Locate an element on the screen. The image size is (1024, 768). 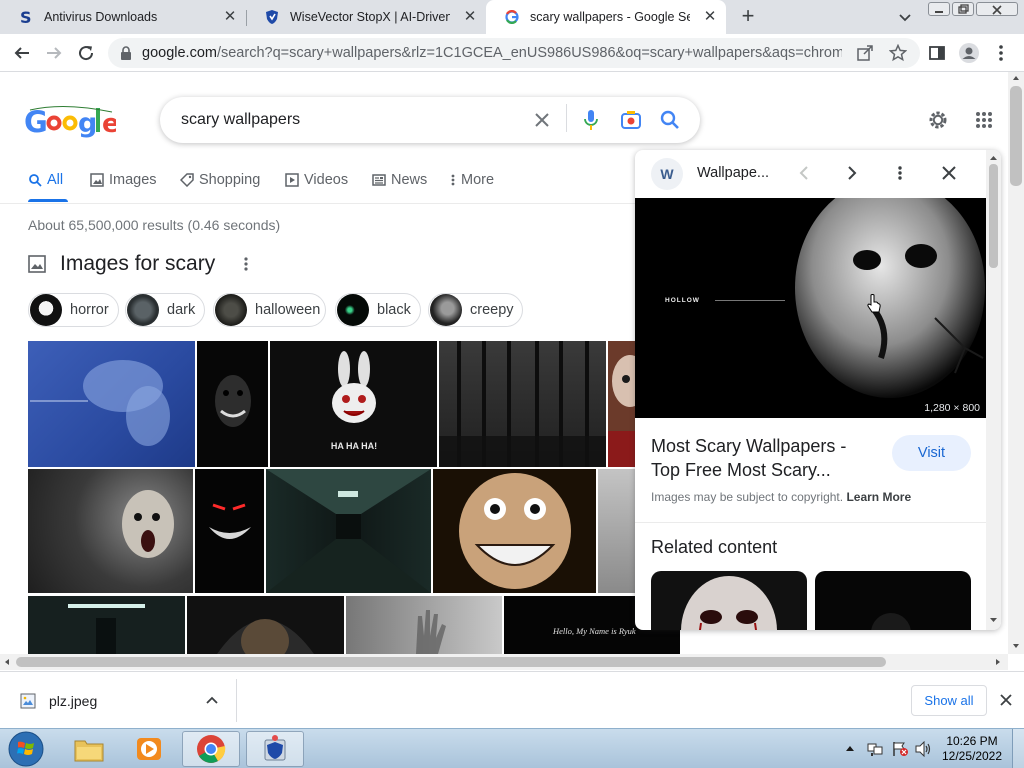
share-icon is located at coordinates (865, 53).